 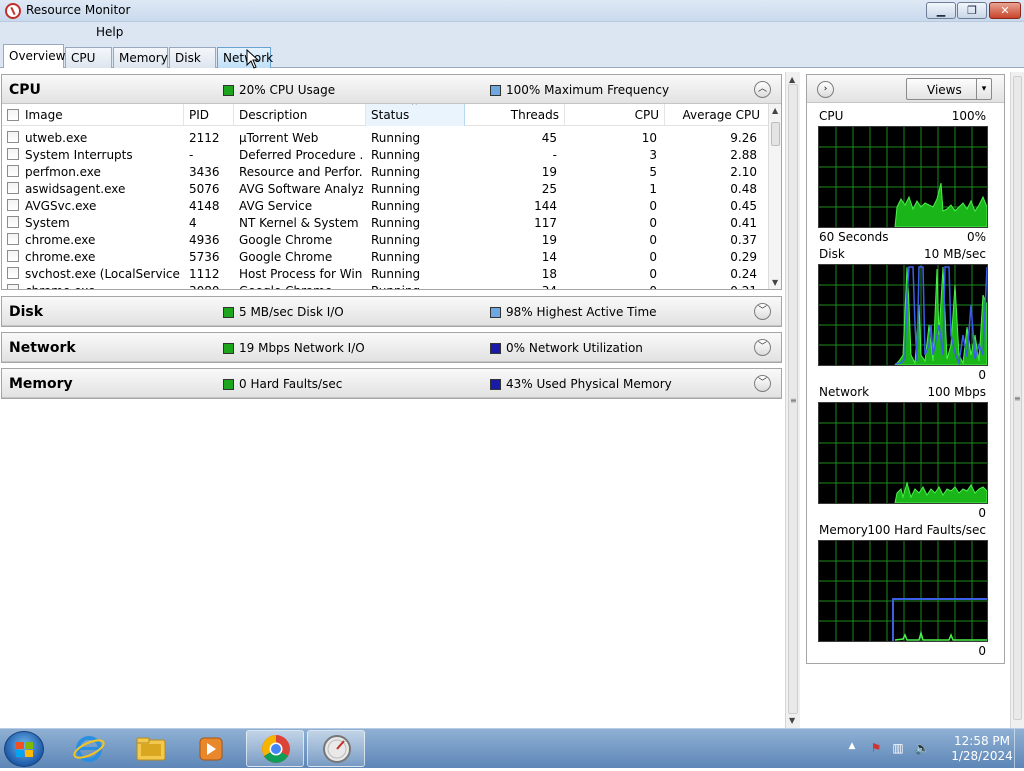 What do you see at coordinates (774, 196) in the screenshot?
I see `table-scrollbar: ▲ ▼` at bounding box center [774, 196].